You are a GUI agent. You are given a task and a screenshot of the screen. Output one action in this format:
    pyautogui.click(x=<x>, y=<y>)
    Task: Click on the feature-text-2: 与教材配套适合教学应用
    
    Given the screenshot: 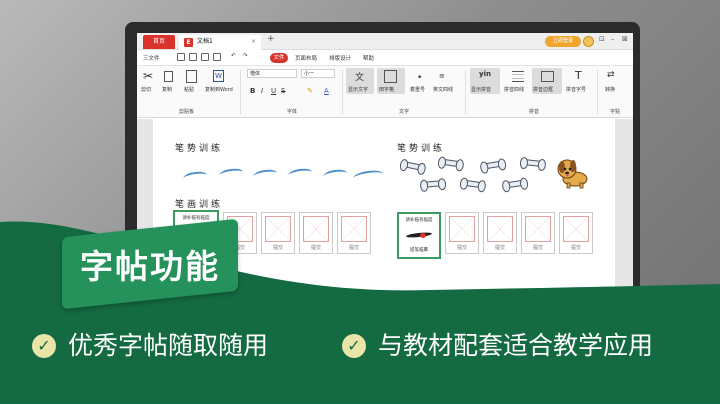 What is the action you would take?
    pyautogui.click(x=516, y=345)
    